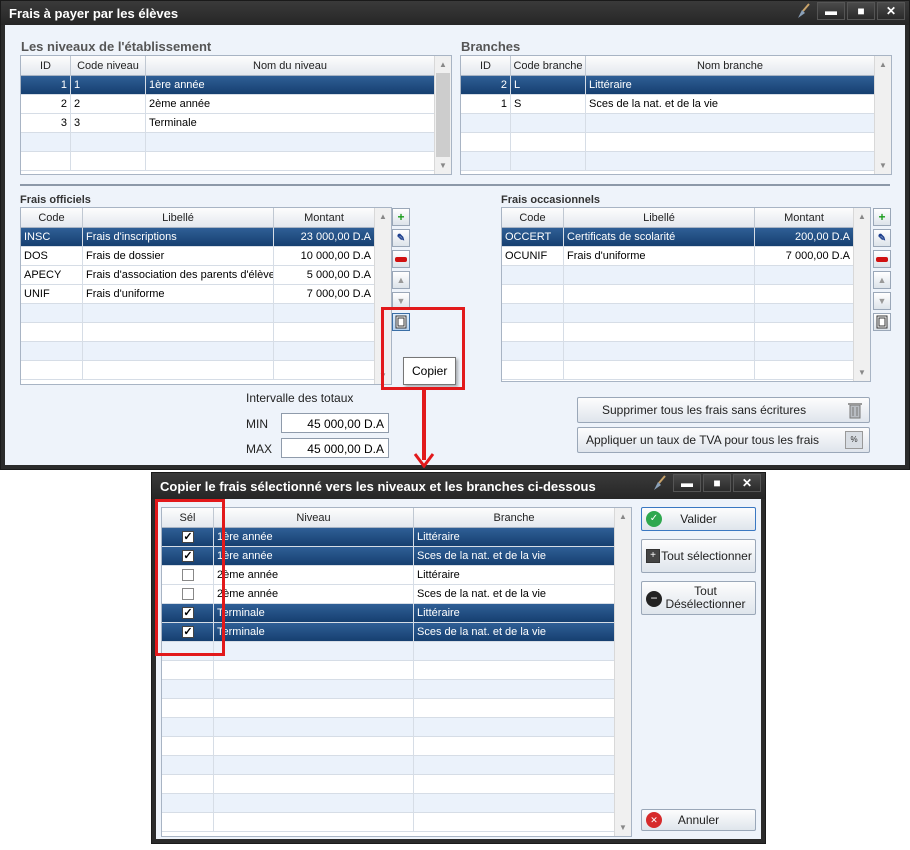  Describe the element at coordinates (388, 575) in the screenshot. I see `table-row: 2ème année Littéraire` at that location.